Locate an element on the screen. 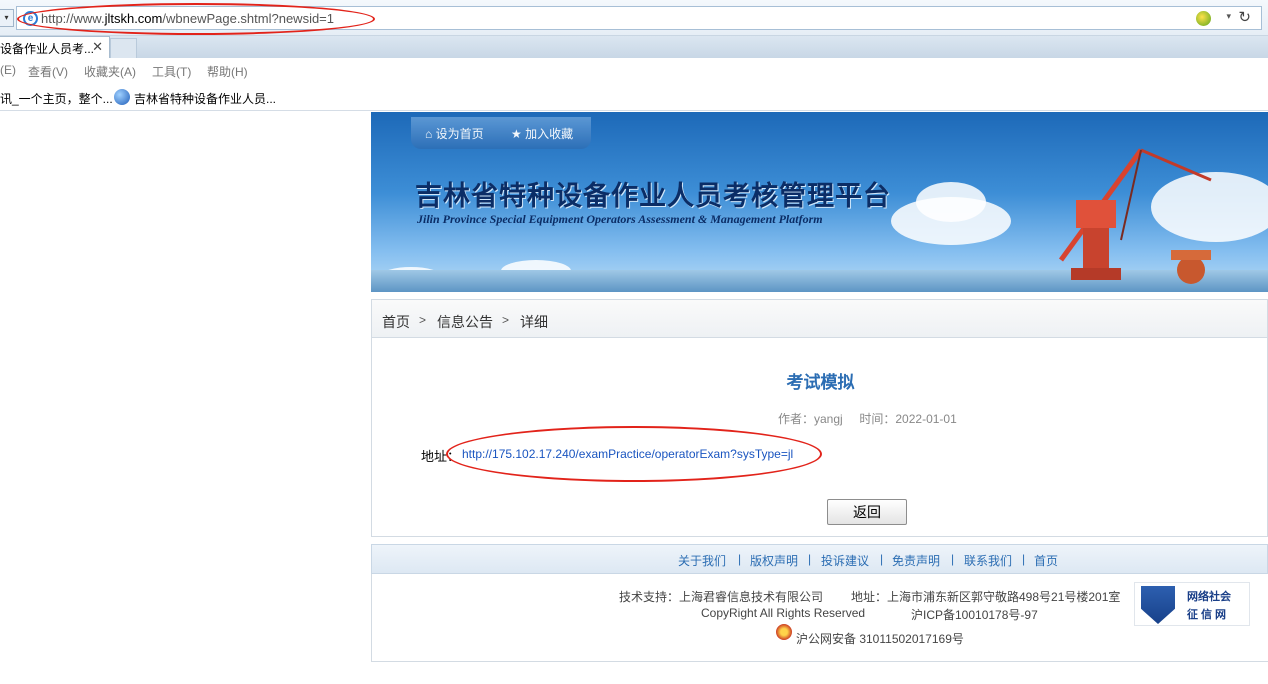  breadcrumb-notices: 信息公告 is located at coordinates (465, 322).